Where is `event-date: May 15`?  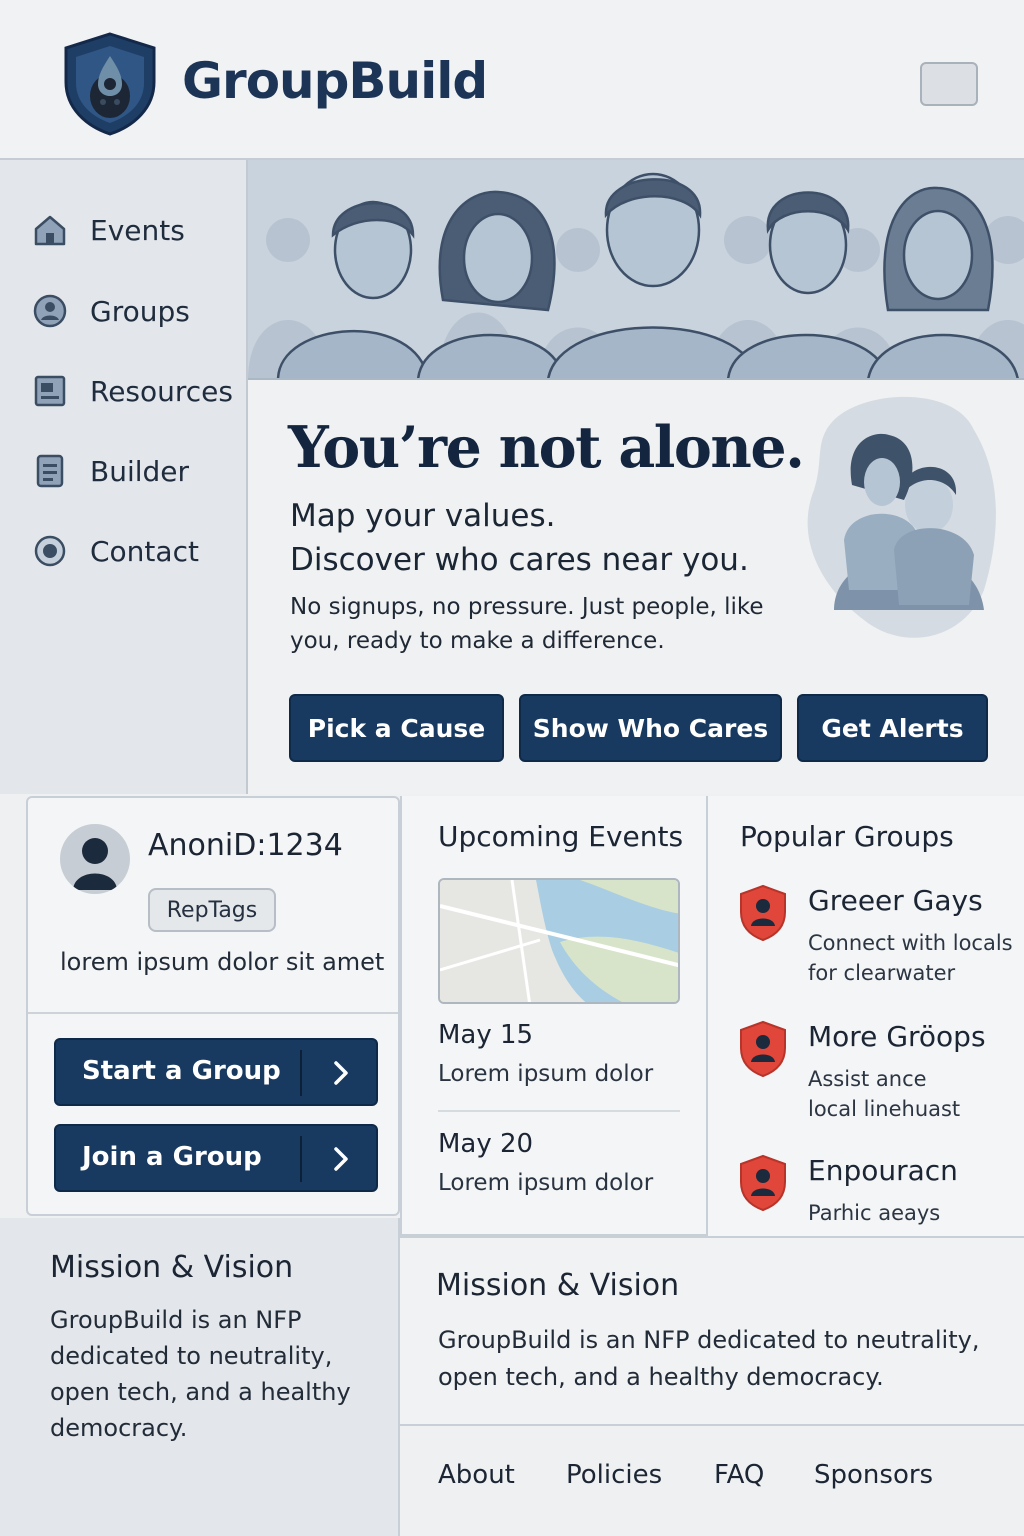
event-date: May 15 is located at coordinates (486, 1035).